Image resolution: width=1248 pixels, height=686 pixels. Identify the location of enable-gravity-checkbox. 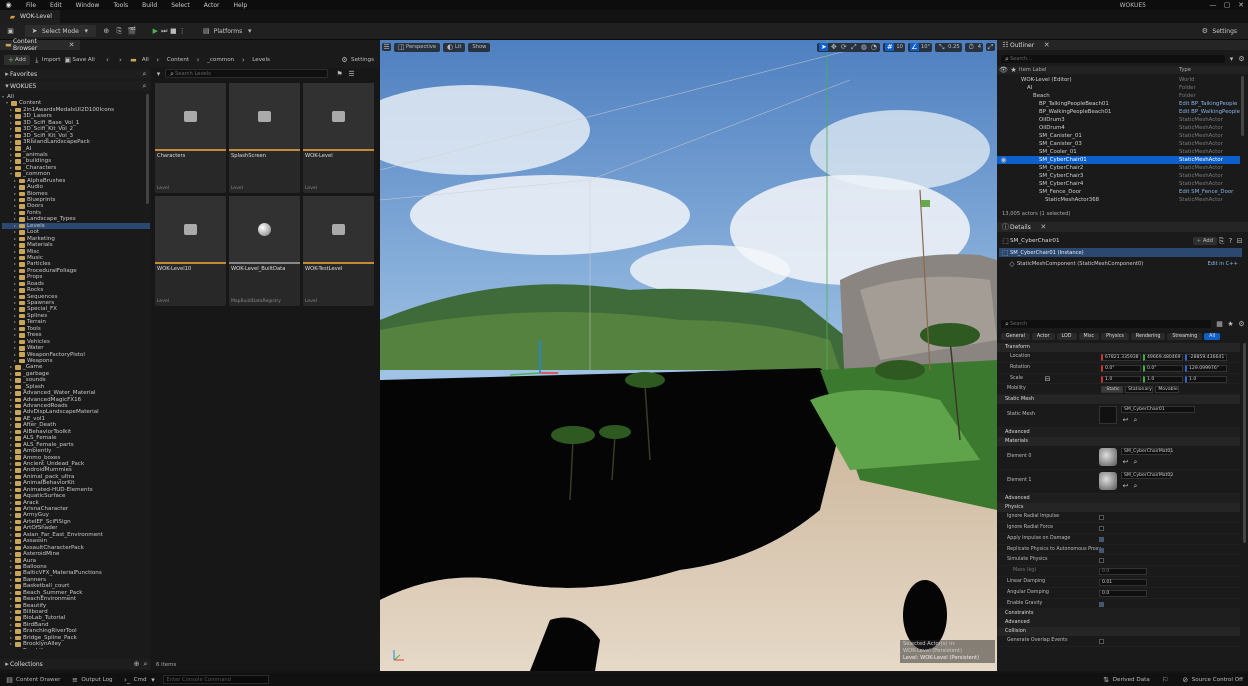
(1101, 604).